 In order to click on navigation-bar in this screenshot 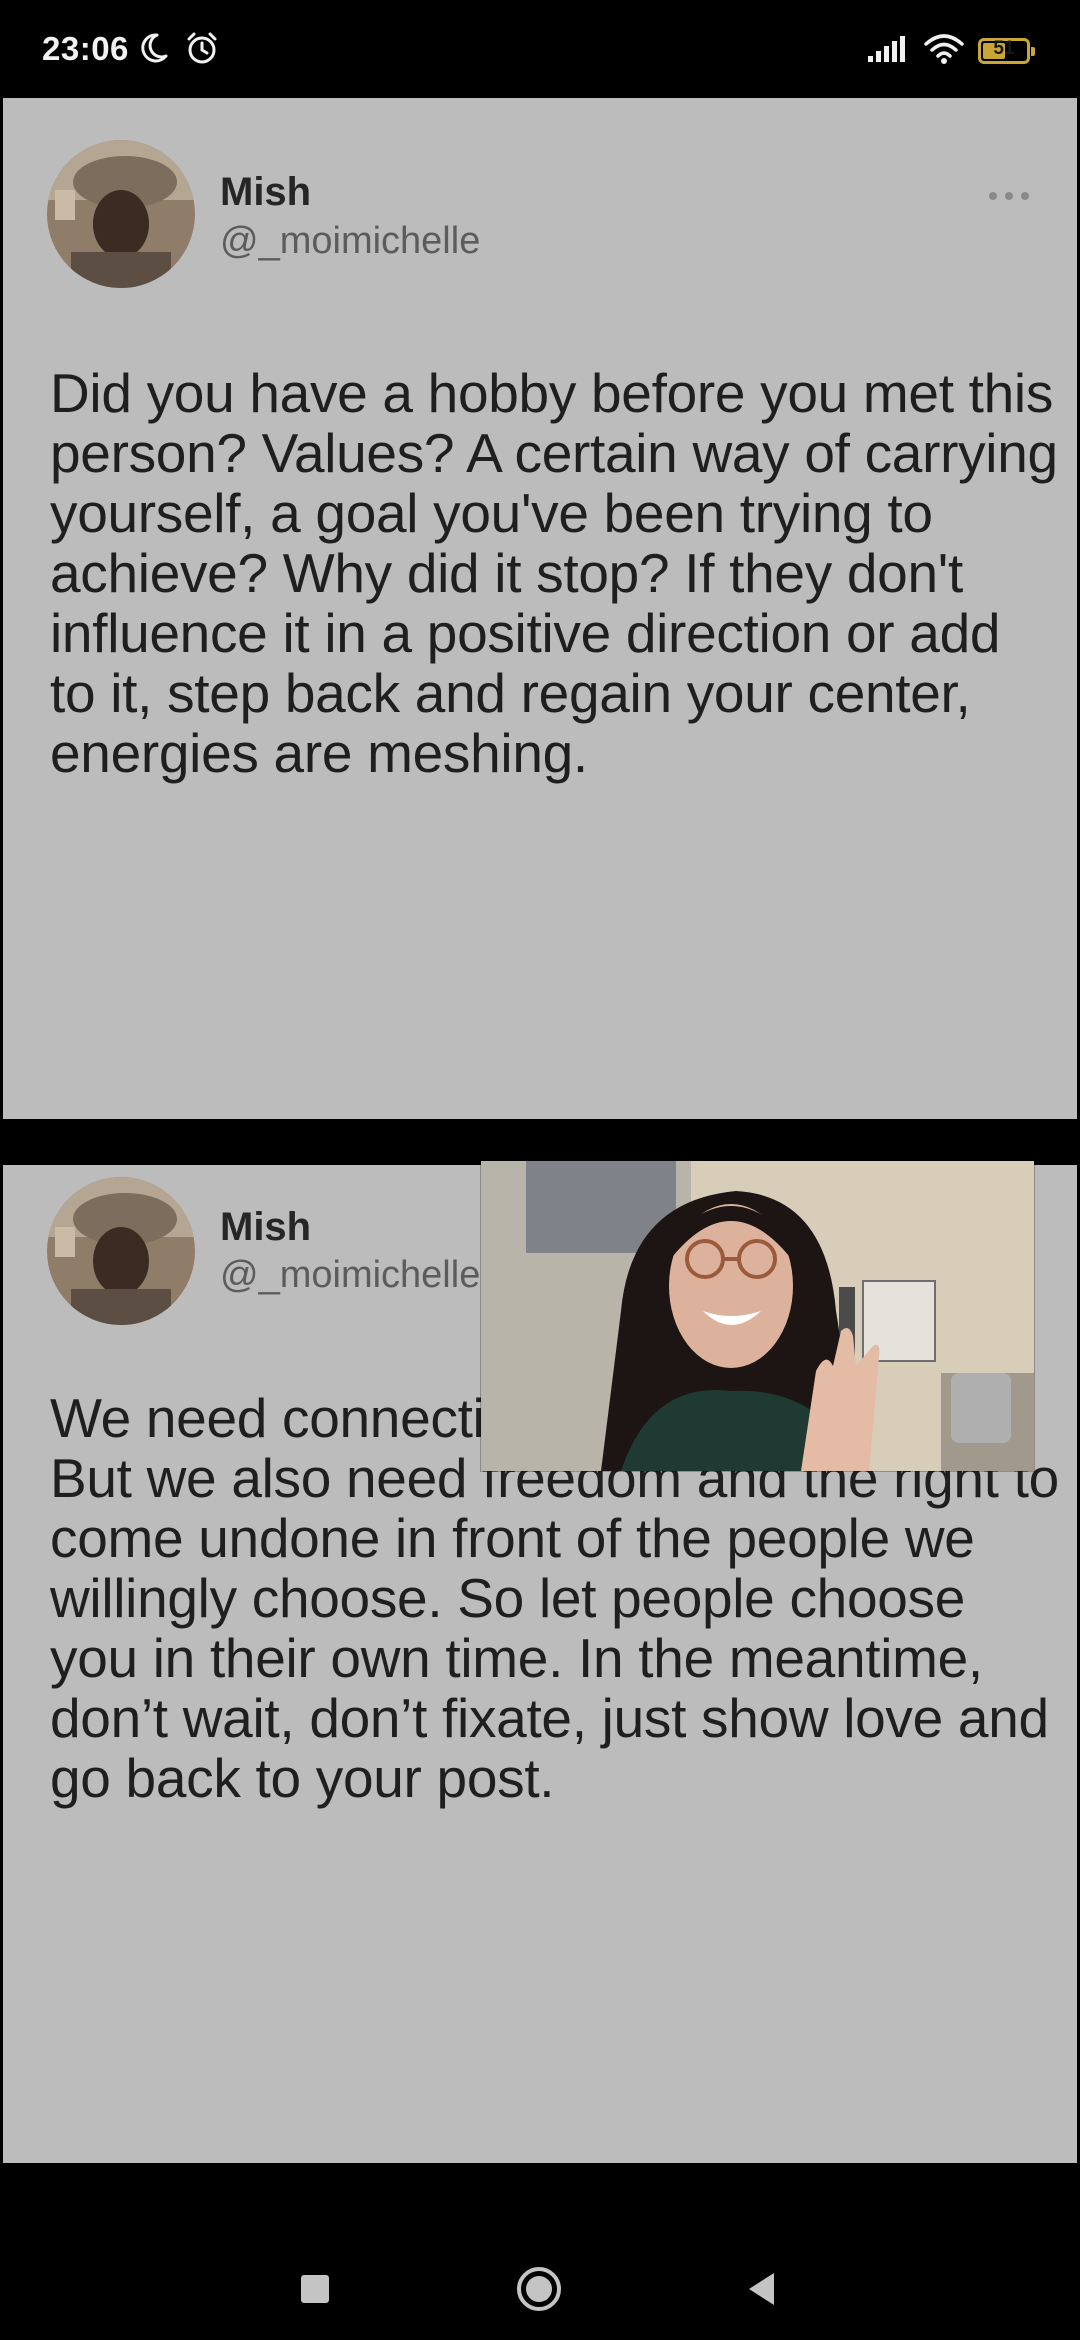, I will do `click(540, 2253)`.